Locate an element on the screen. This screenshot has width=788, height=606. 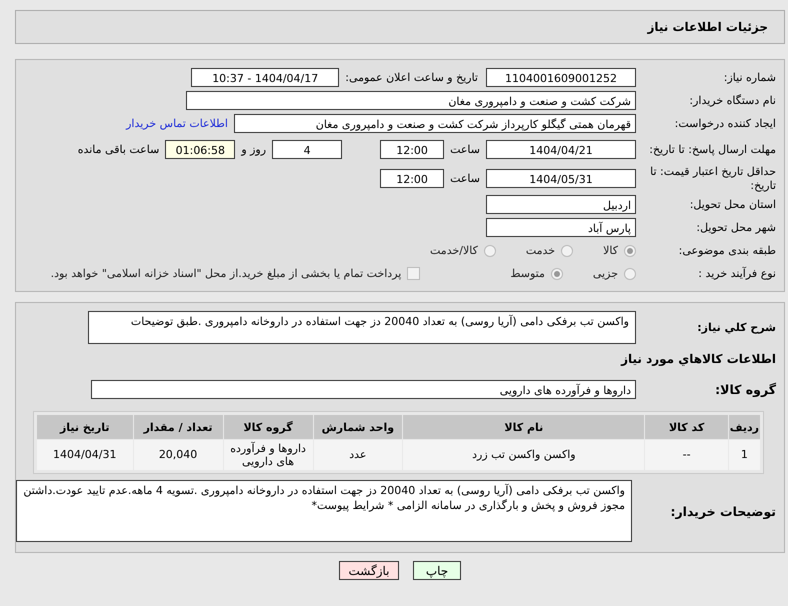
field-label: نوع فرآیند خرید : is located at coordinates (737, 273).